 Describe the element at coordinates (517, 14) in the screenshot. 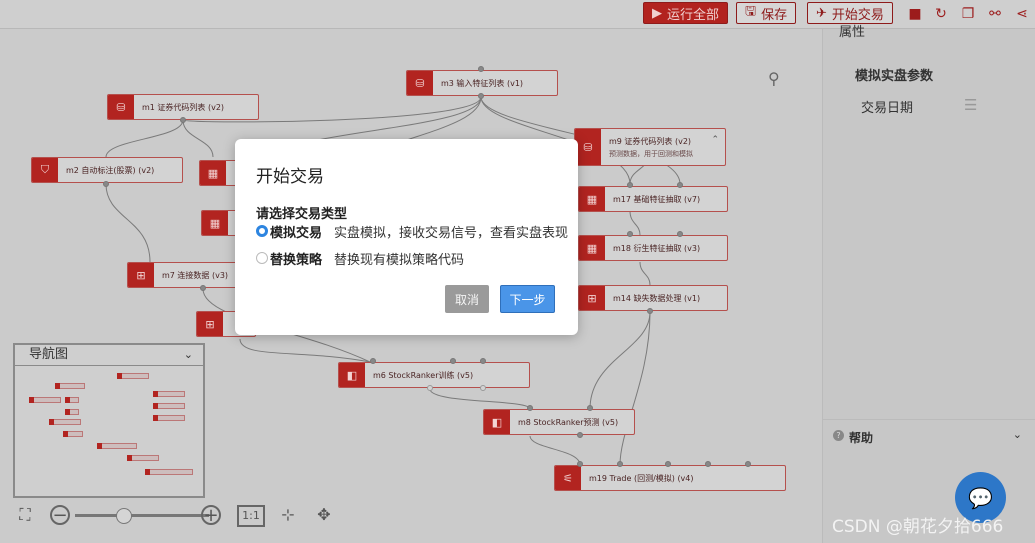

I see `top-toolbar: ▶ 运行全部 🖫 保存 ✈ 开始交易 ■ ↻ ❐ ⚯ ⋖` at that location.